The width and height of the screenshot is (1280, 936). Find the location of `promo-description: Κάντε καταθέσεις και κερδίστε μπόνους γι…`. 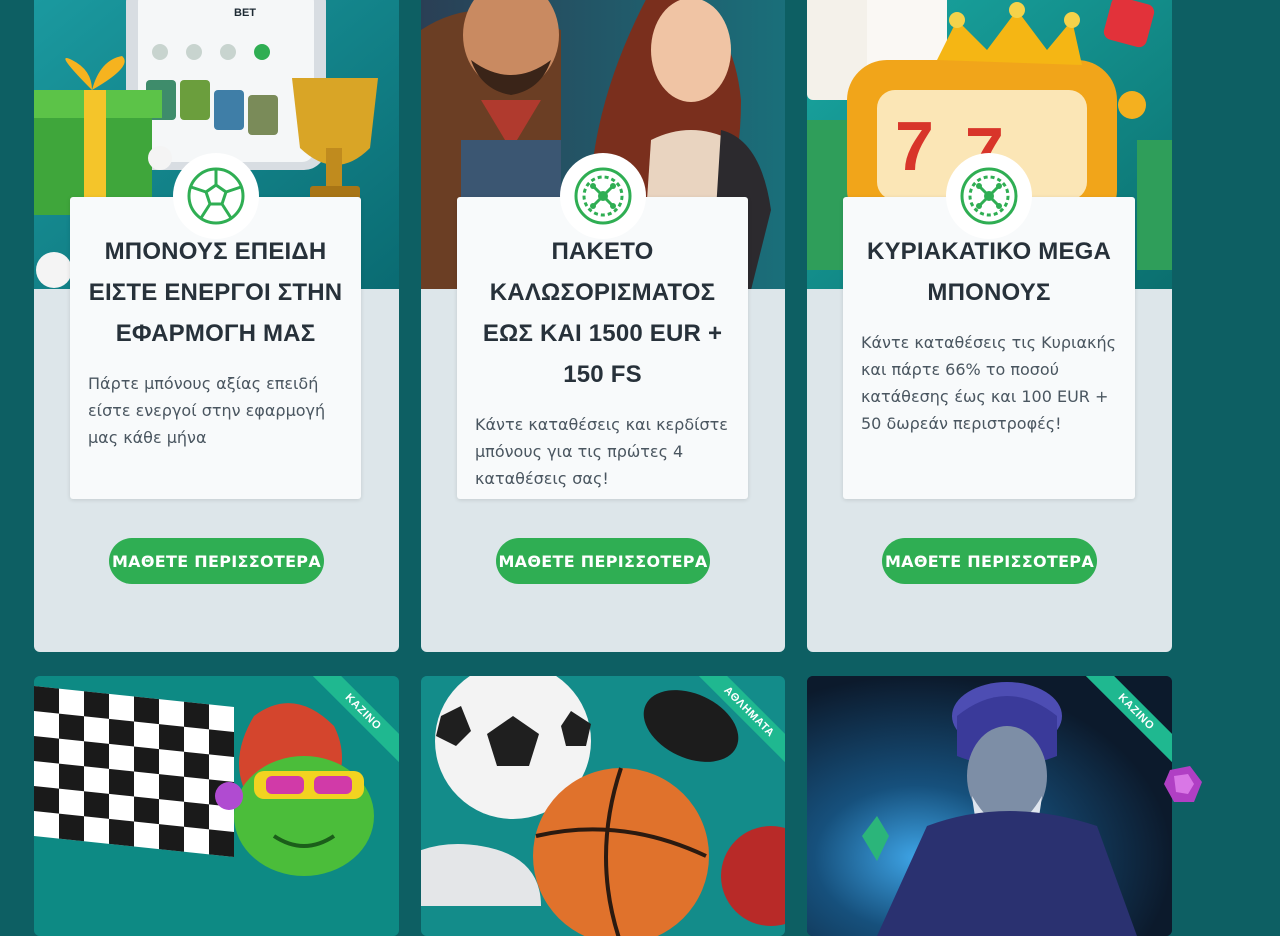

promo-description: Κάντε καταθέσεις και κερδίστε μπόνους γι… is located at coordinates (601, 451).